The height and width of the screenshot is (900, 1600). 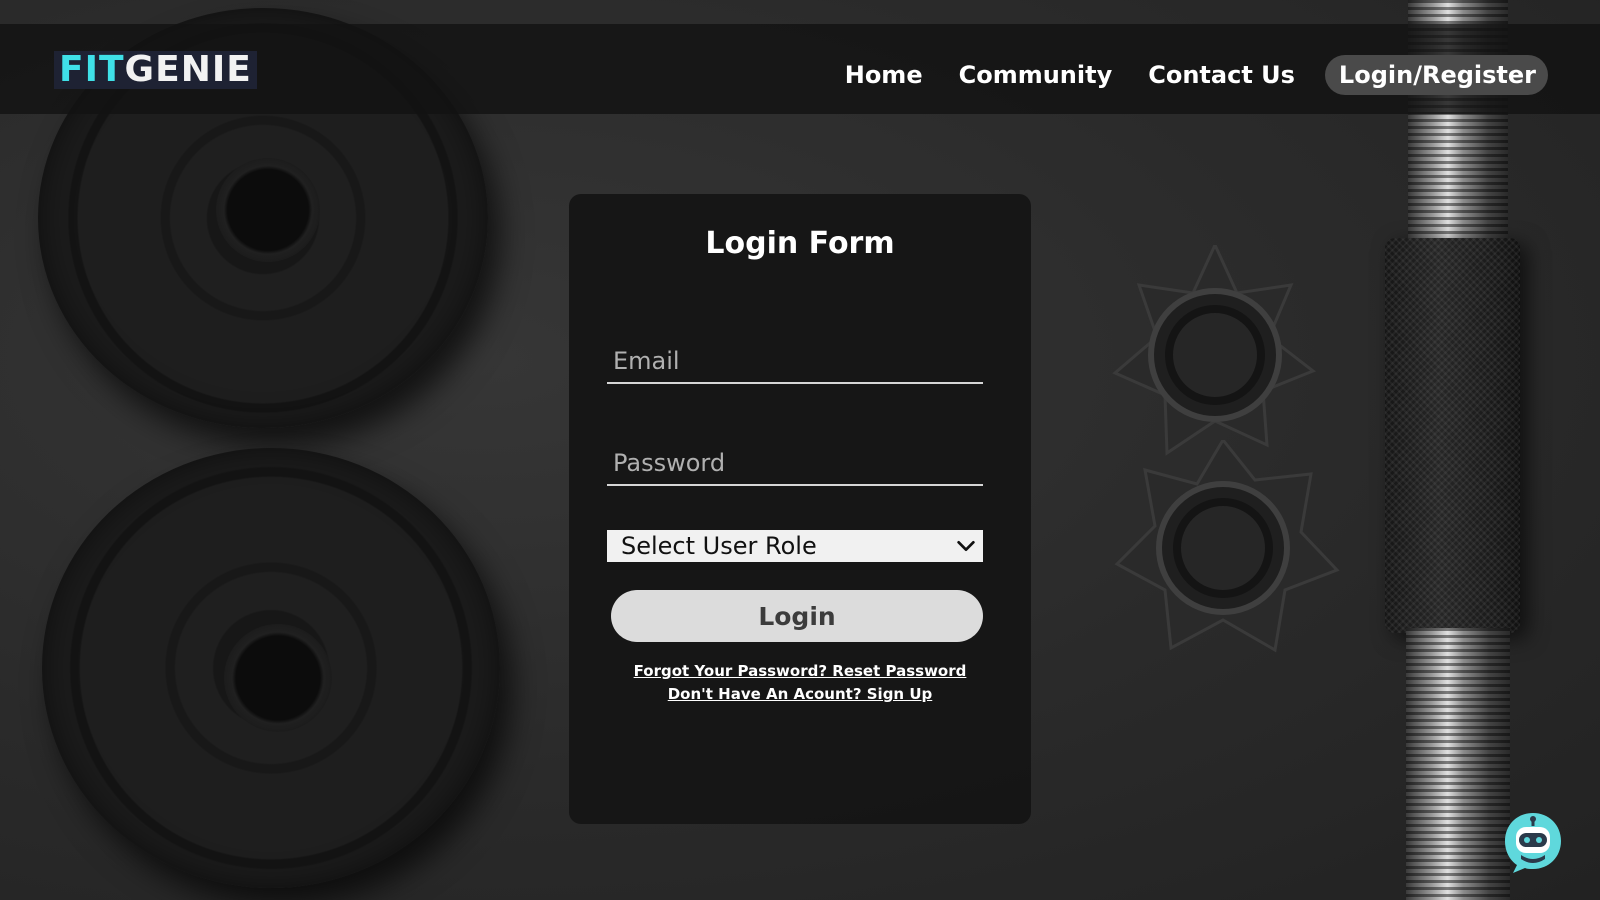 I want to click on reset-password-link: Forgot Your Password? Reset Password, so click(x=800, y=671).